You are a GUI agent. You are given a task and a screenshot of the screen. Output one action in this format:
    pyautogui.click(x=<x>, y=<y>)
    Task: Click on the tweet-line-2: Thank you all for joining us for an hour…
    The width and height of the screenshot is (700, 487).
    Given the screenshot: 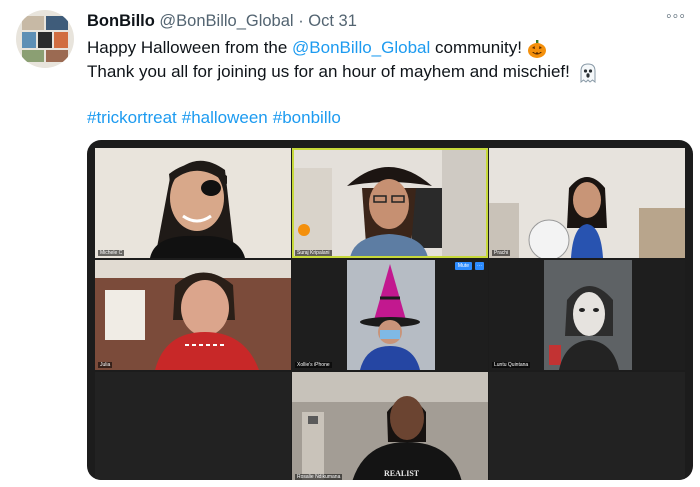 What is the action you would take?
    pyautogui.click(x=373, y=72)
    